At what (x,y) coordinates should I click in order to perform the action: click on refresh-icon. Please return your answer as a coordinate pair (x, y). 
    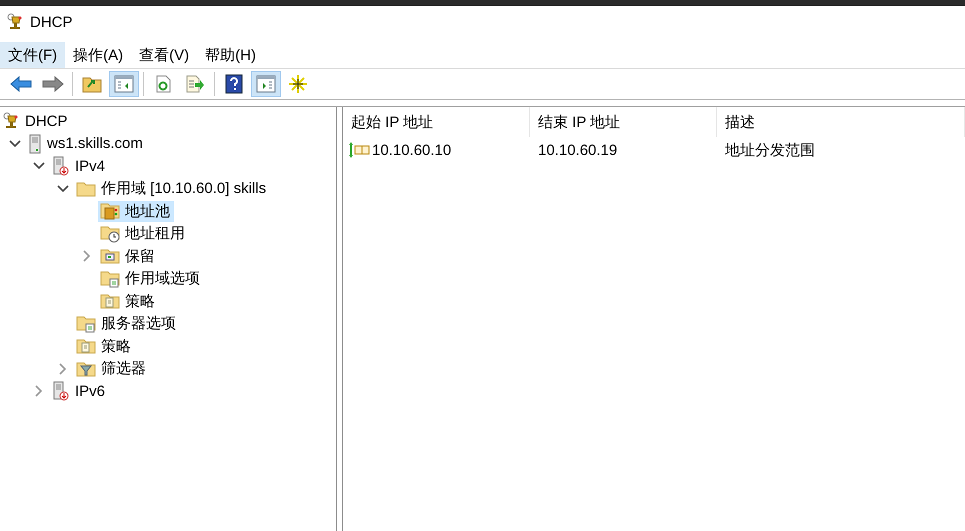
    Looking at the image, I should click on (163, 84).